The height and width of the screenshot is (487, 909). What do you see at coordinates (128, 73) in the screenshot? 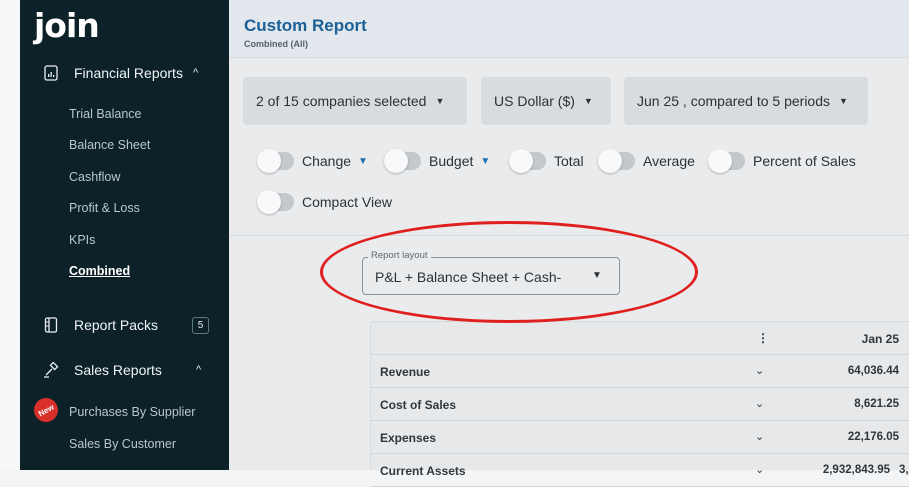
I see `sidebar-item-label: Financial Reports` at bounding box center [128, 73].